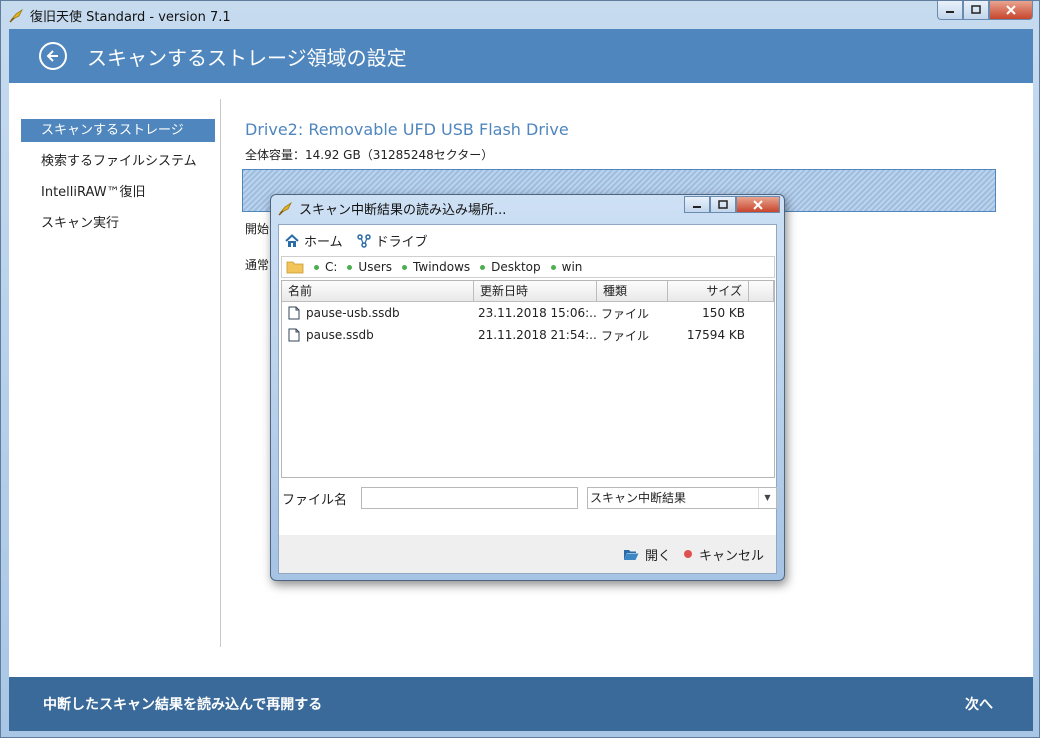  What do you see at coordinates (118, 130) in the screenshot?
I see `sidebar-item-storage: スキャンするストレージ` at bounding box center [118, 130].